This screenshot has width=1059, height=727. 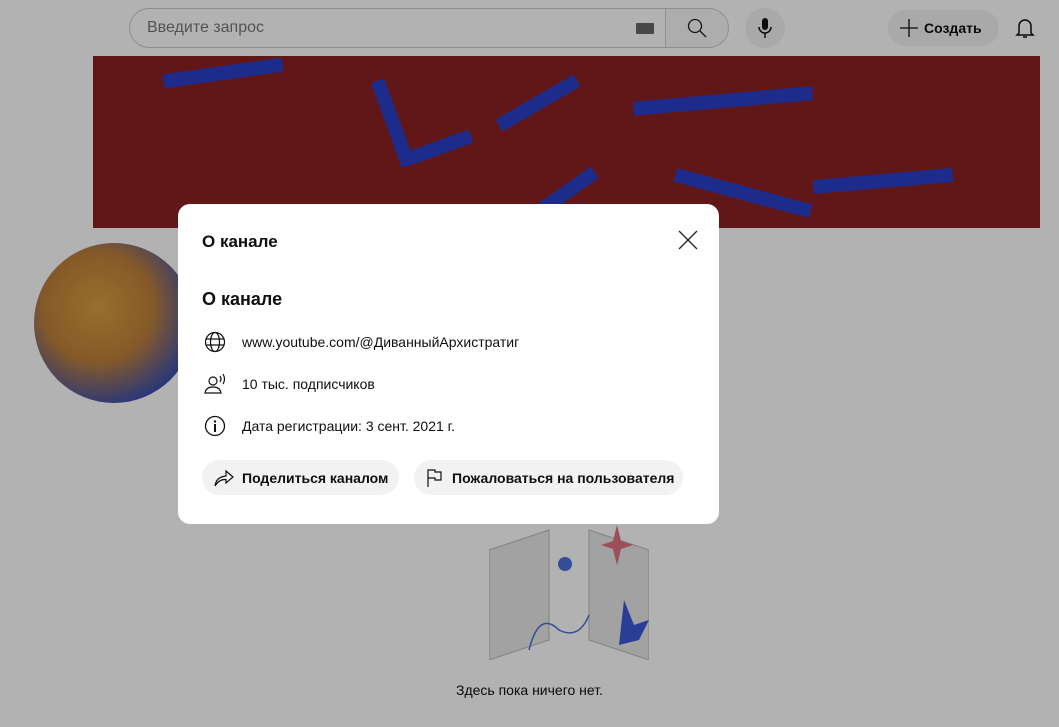 I want to click on subscribers-row: 10 тыс. подписчиков, so click(x=289, y=384).